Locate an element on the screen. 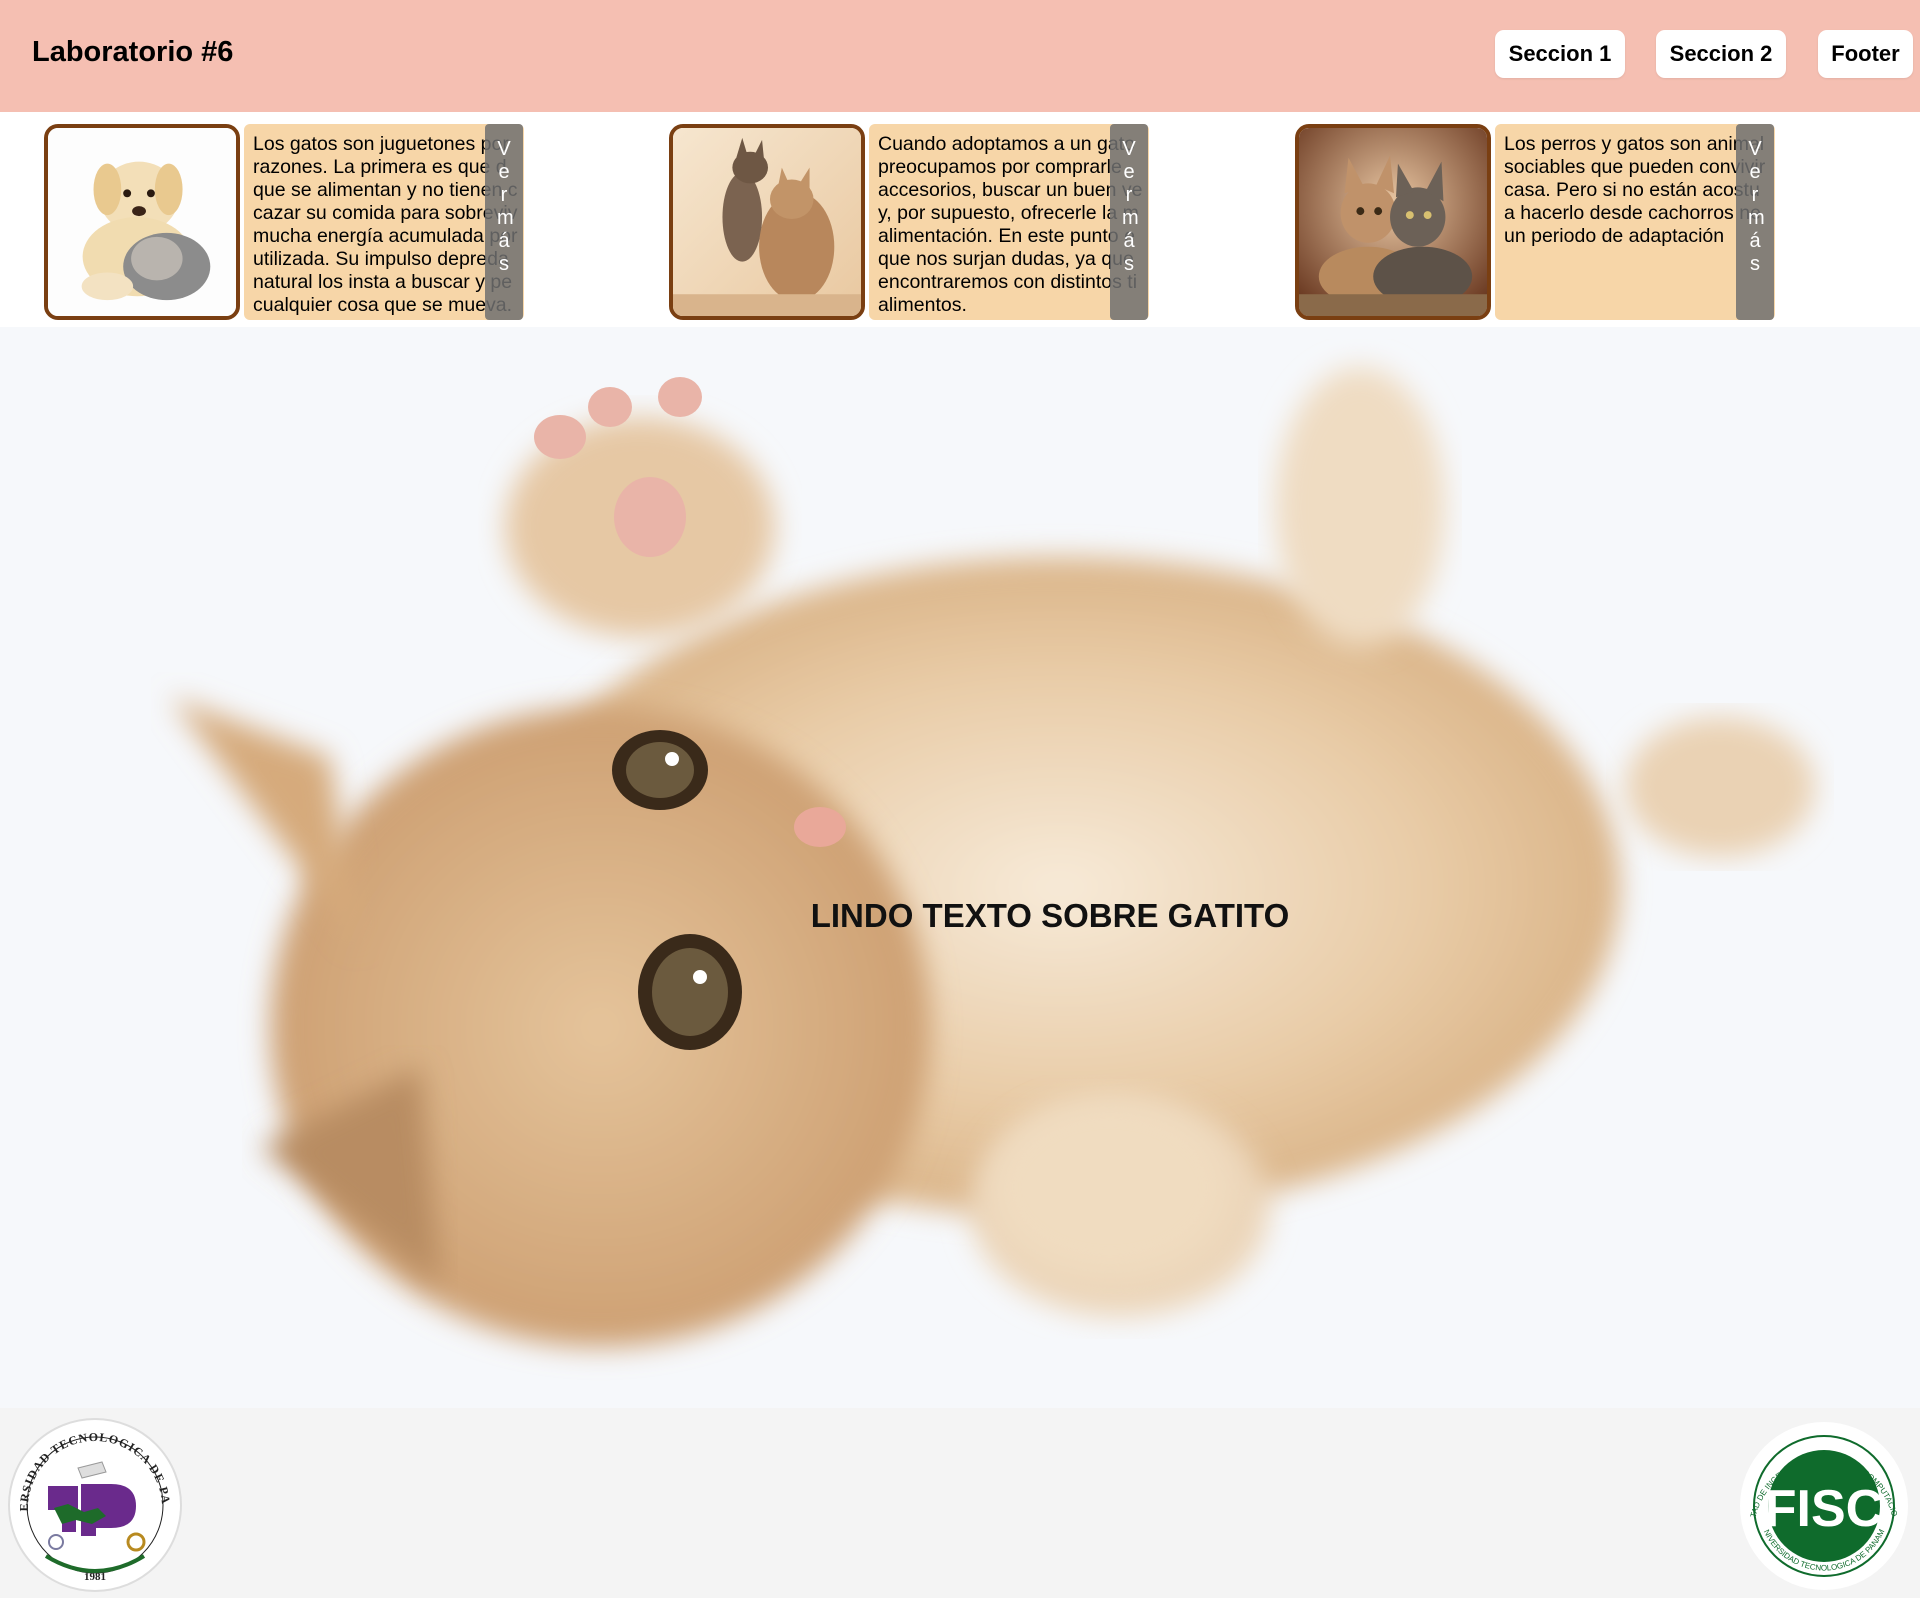 The height and width of the screenshot is (1598, 1920). two-cats-lying-photo is located at coordinates (1393, 222).